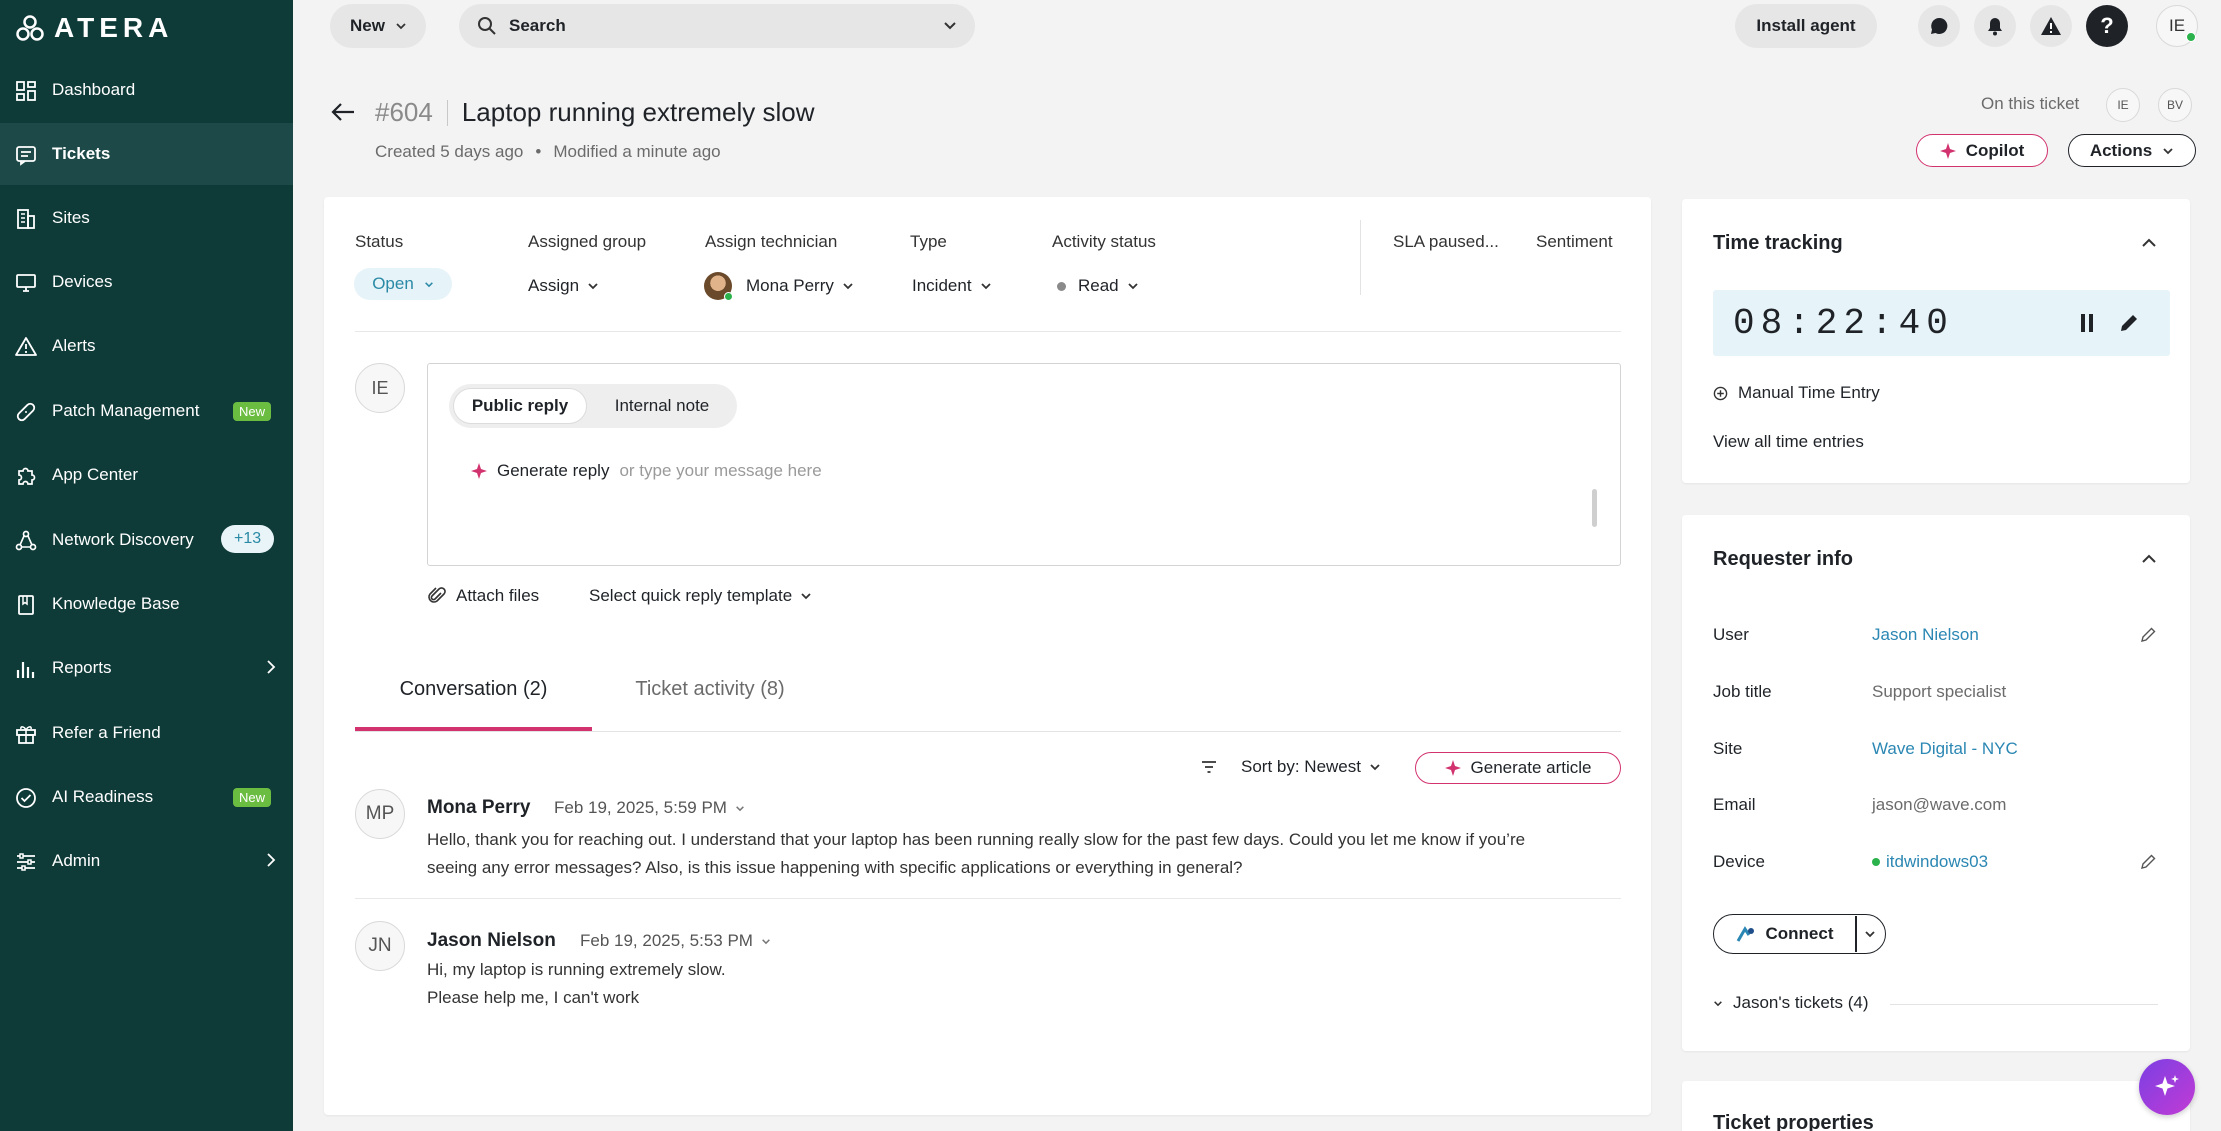 The width and height of the screenshot is (2221, 1131). What do you see at coordinates (379, 241) in the screenshot?
I see `status-label: Status` at bounding box center [379, 241].